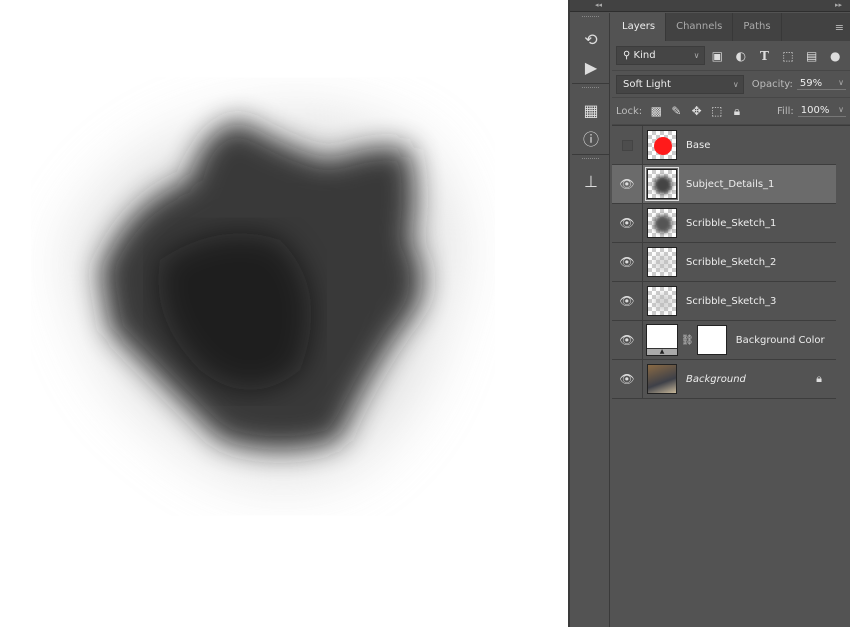 The height and width of the screenshot is (630, 850). What do you see at coordinates (812, 56) in the screenshot?
I see `smart-object-filter-icon: ▤` at bounding box center [812, 56].